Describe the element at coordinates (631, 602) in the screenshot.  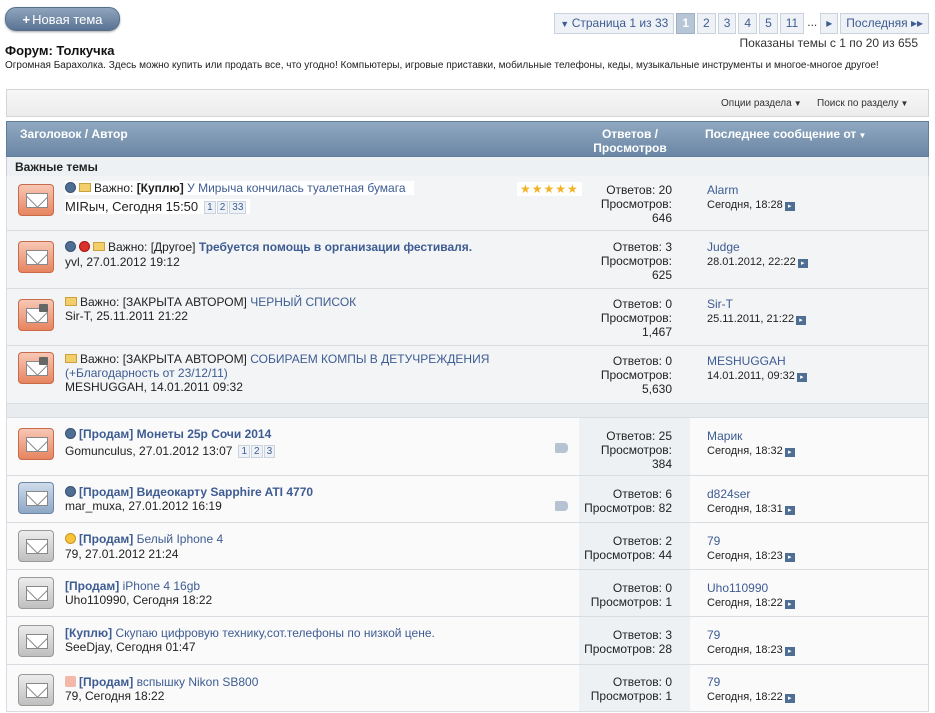
I see `views-count: Просмотров: 1` at that location.